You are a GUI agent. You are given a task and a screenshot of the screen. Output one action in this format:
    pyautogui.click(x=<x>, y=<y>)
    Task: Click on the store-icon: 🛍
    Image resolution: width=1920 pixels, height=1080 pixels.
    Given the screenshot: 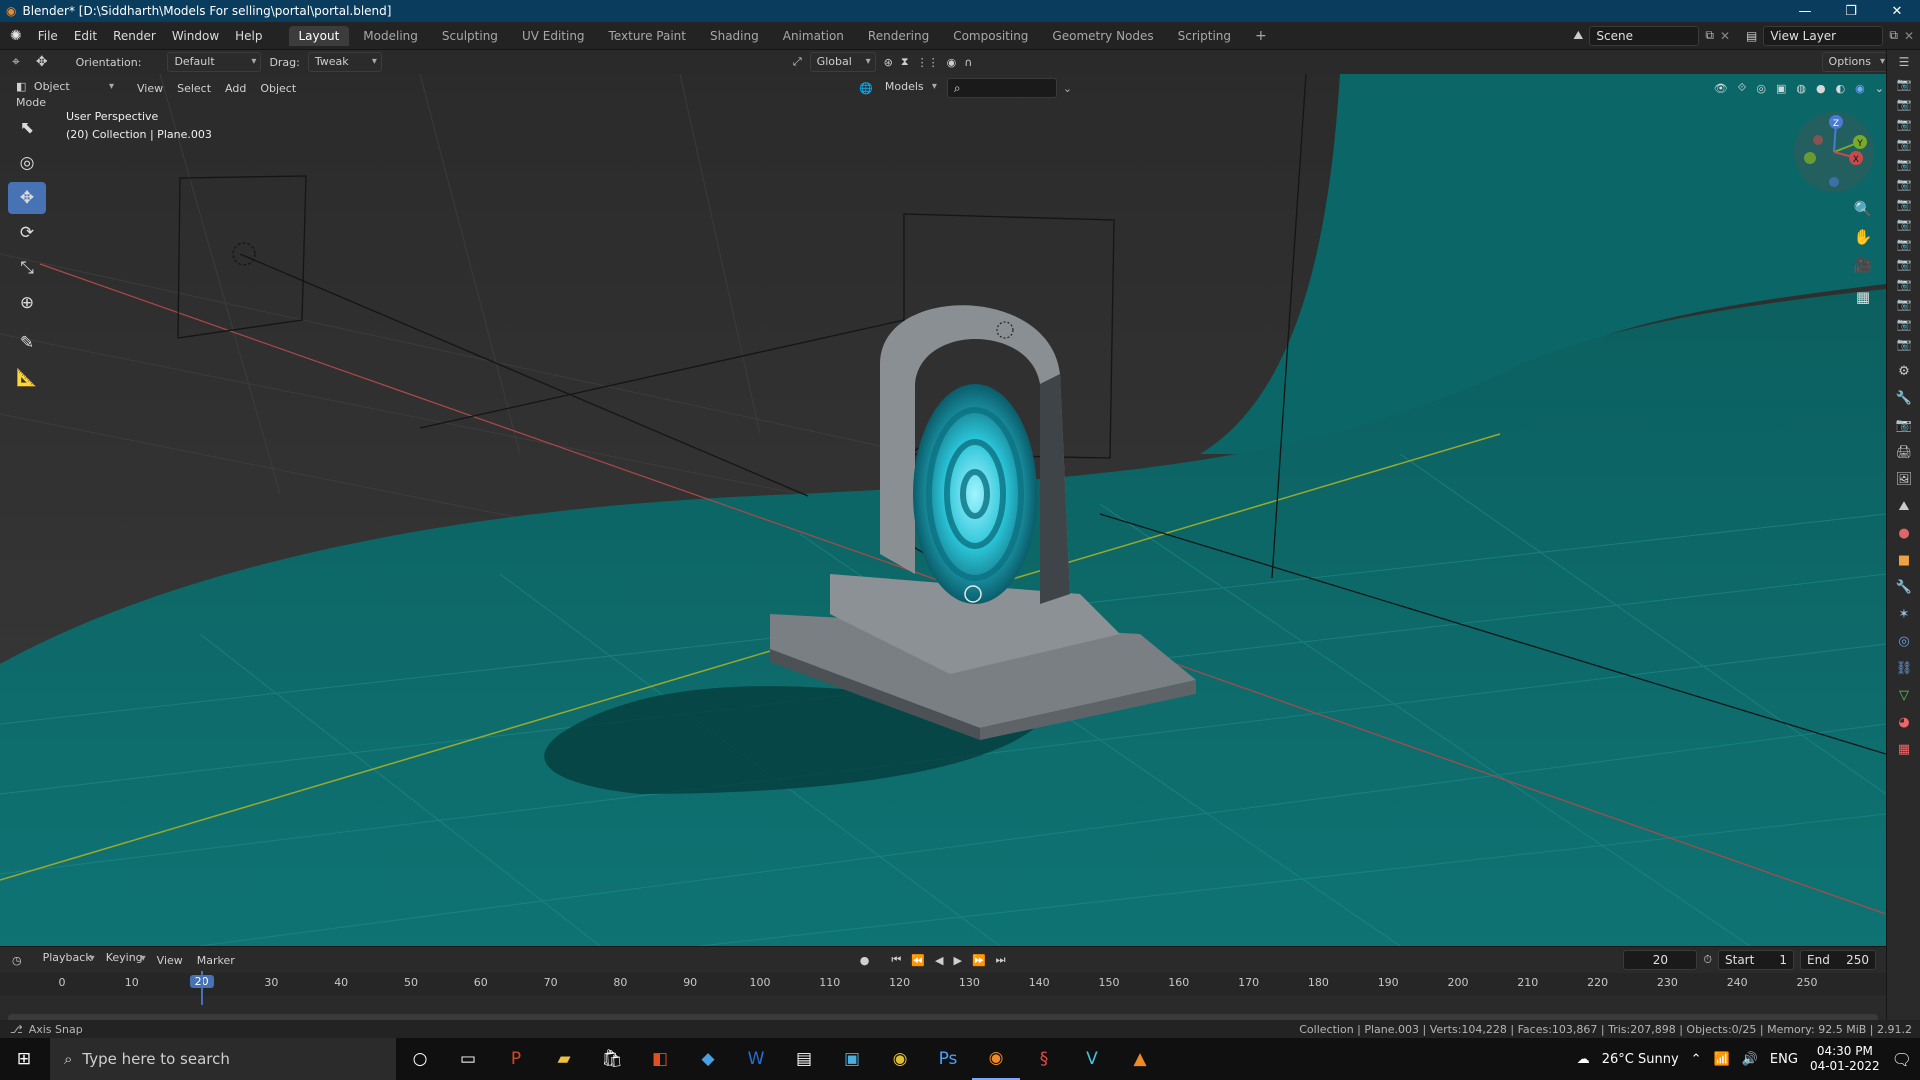 What is the action you would take?
    pyautogui.click(x=612, y=1059)
    